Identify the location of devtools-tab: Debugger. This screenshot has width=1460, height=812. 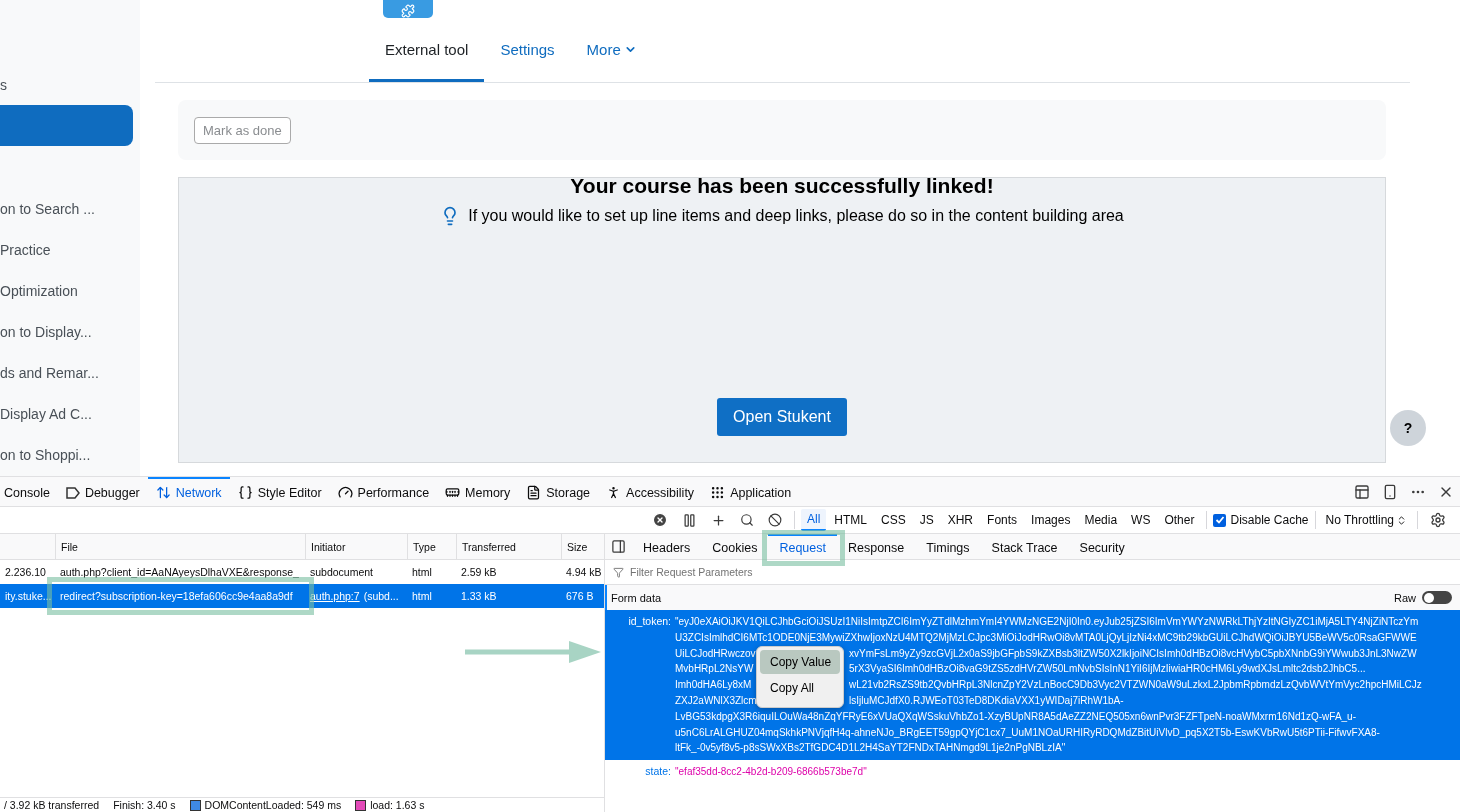
(102, 491).